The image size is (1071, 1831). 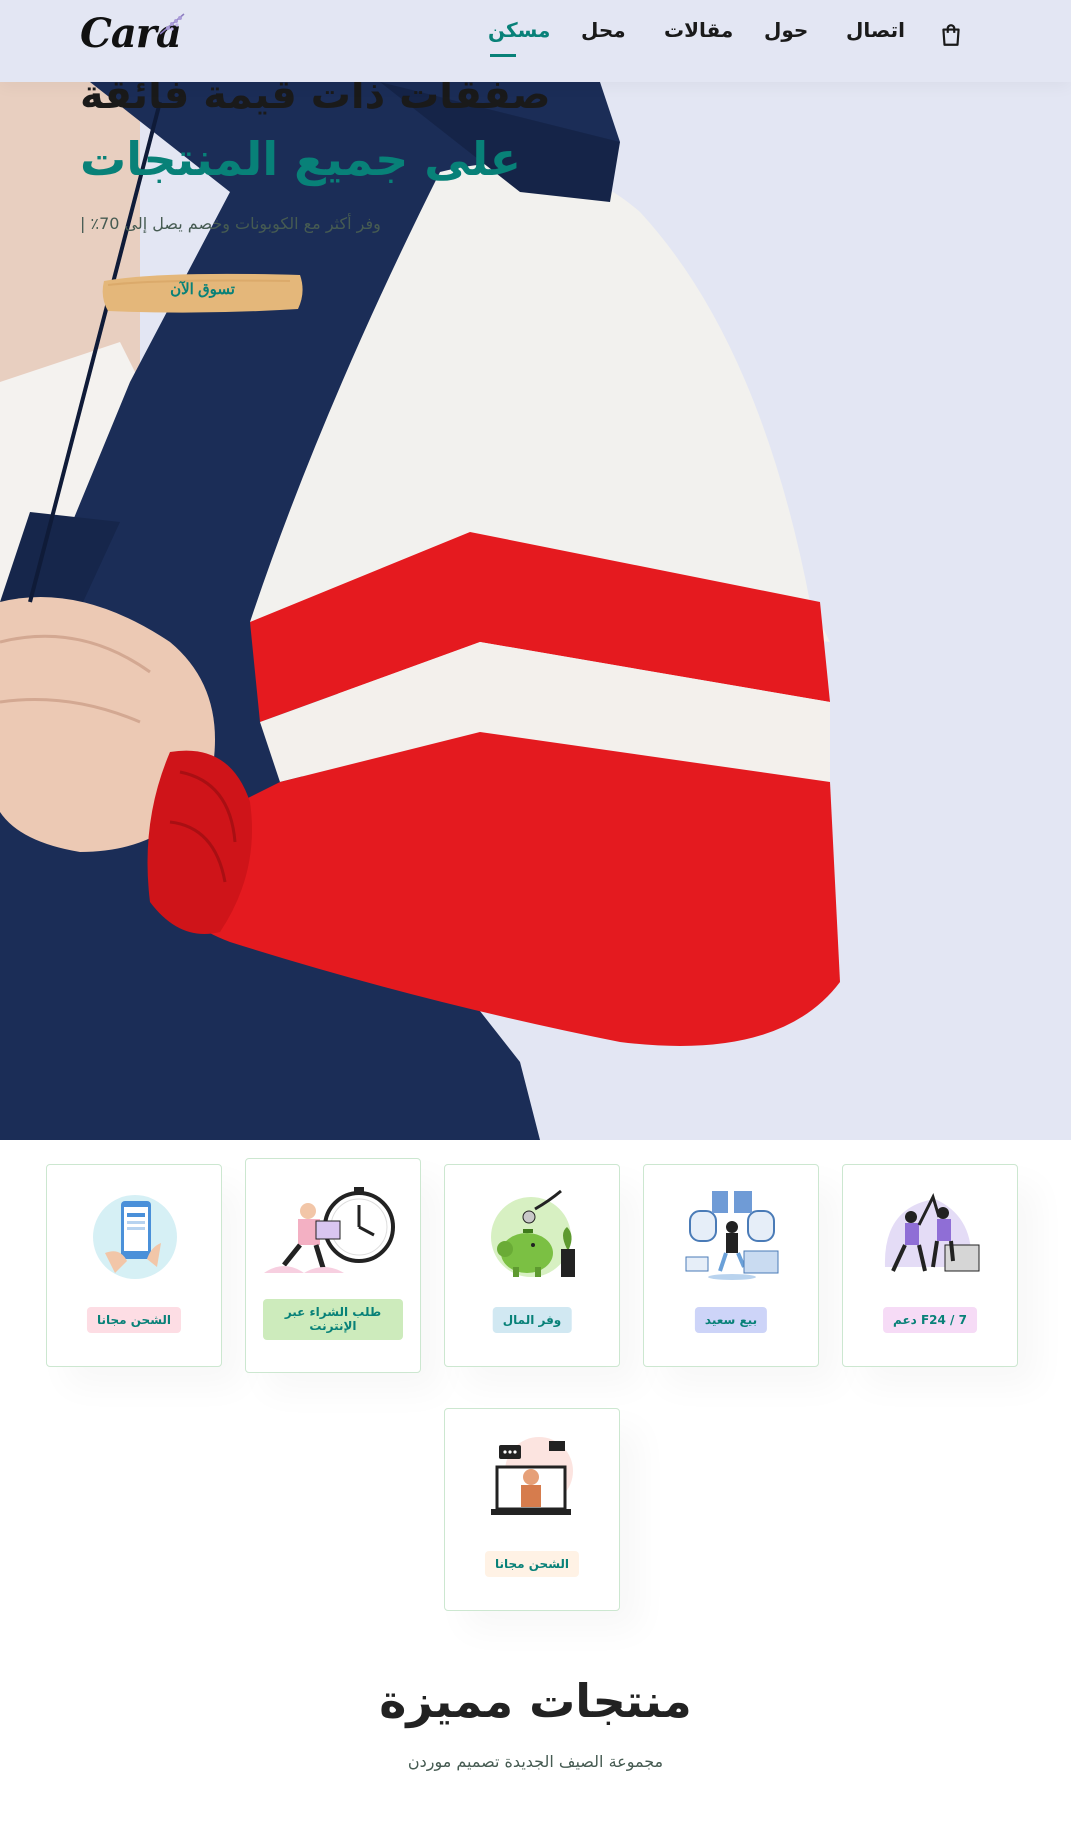 I want to click on feature-card-happy-sale: بيع سعيد, so click(x=731, y=1265).